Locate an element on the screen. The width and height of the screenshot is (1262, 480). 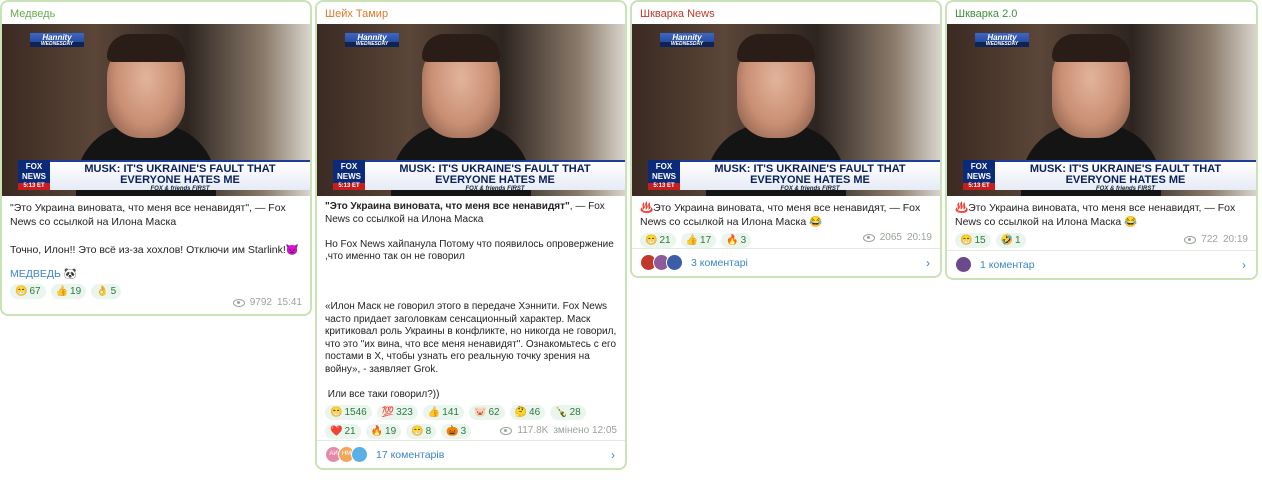
view-count: 117.8K is located at coordinates (533, 430).